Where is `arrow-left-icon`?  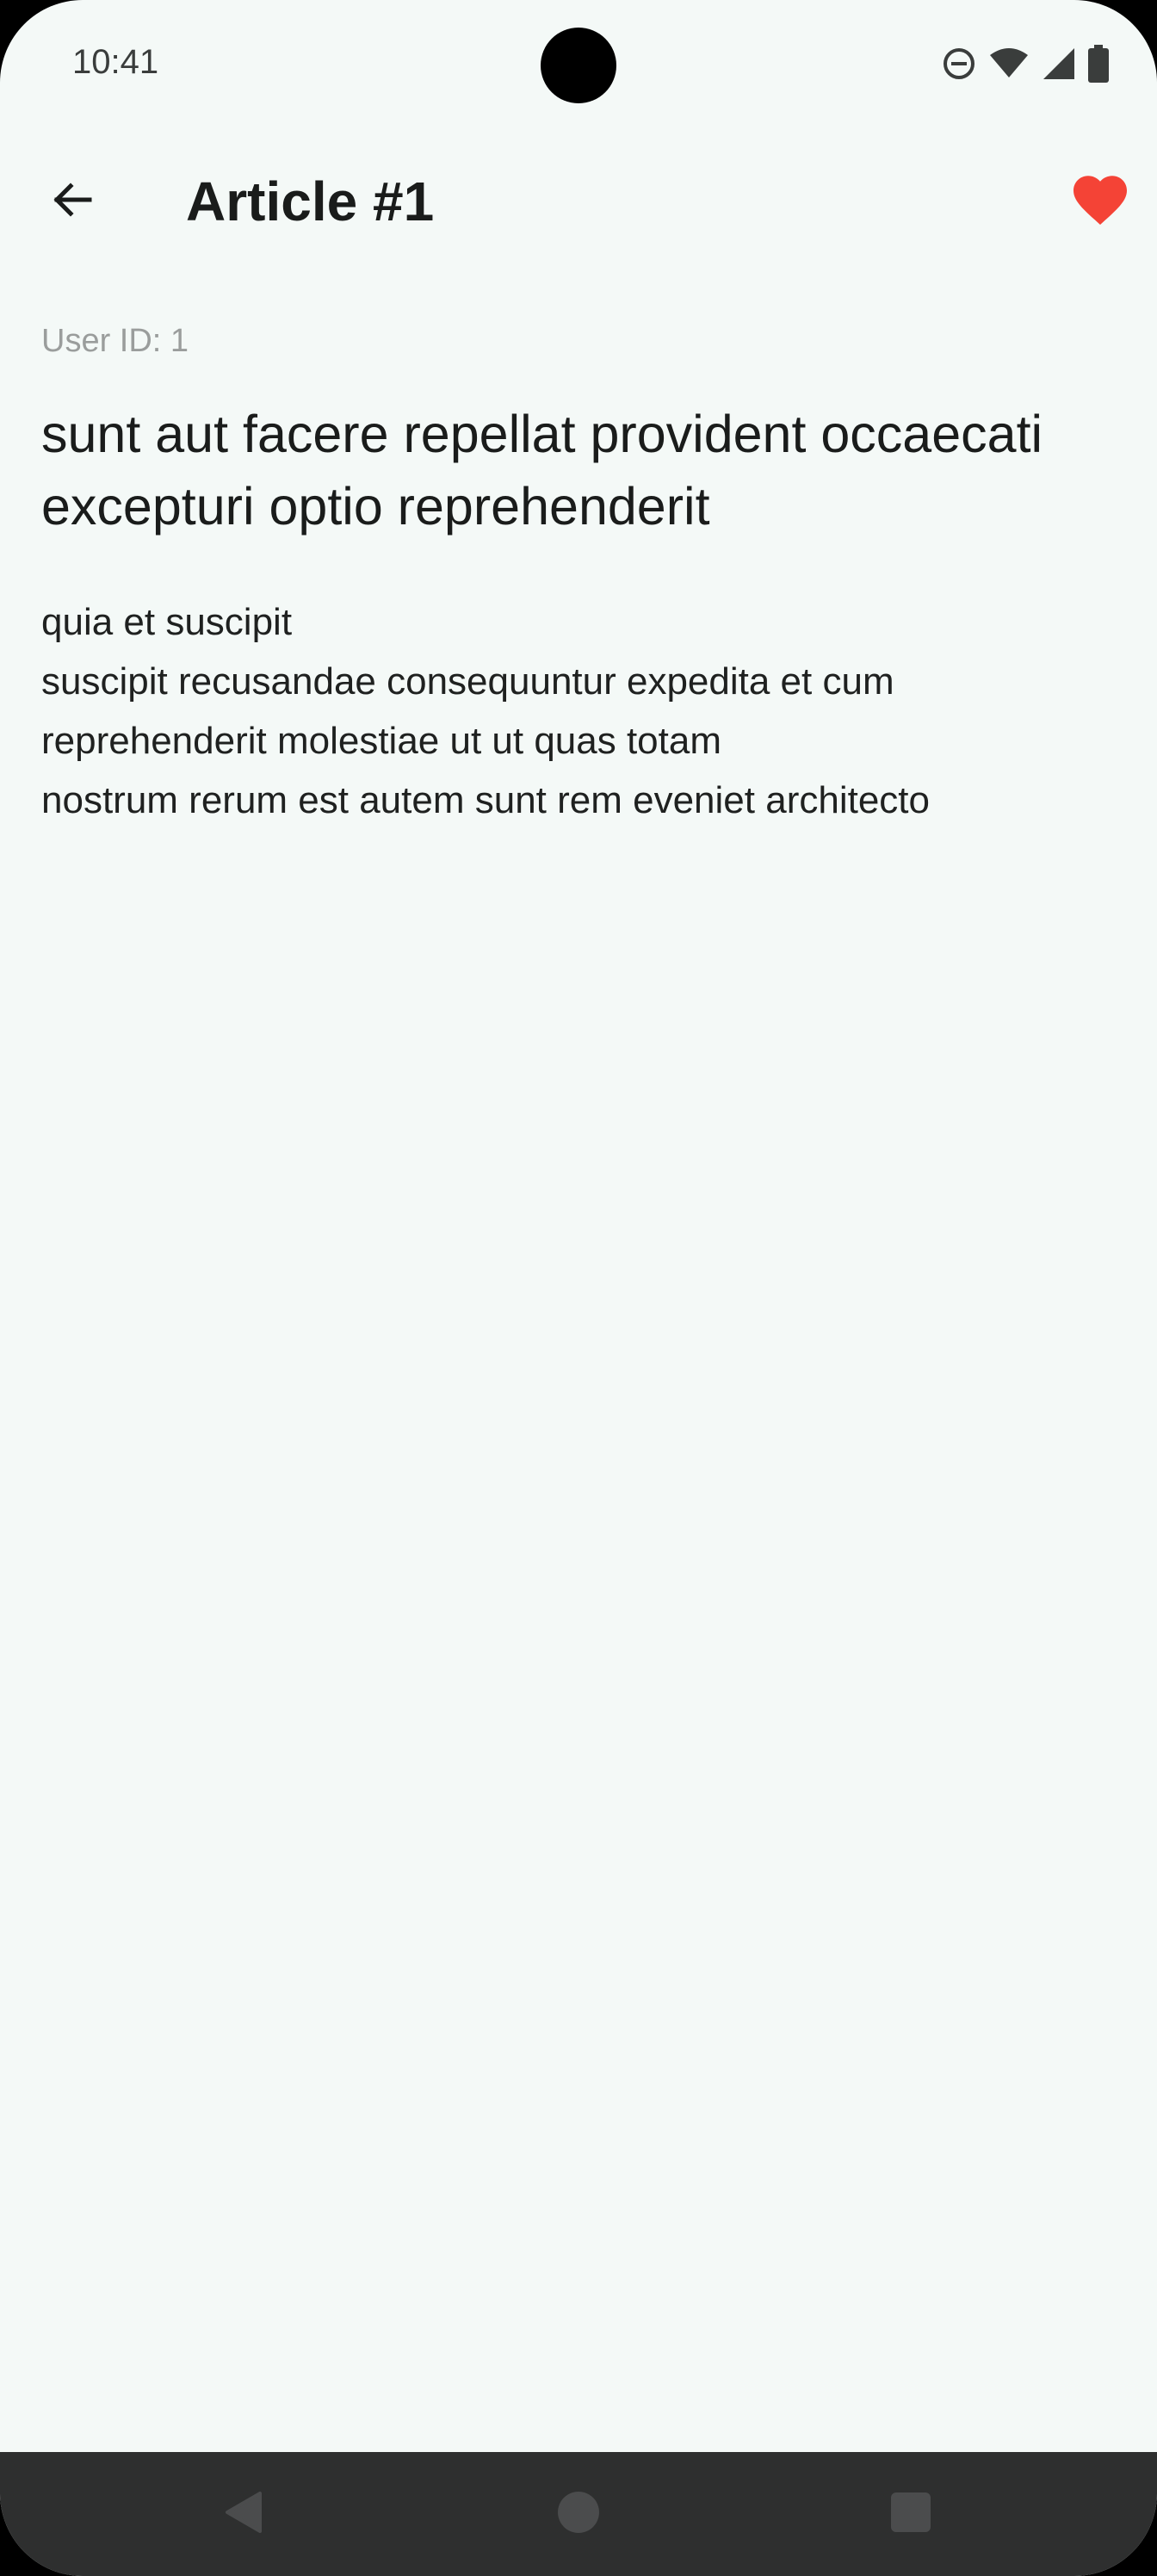
arrow-left-icon is located at coordinates (72, 202).